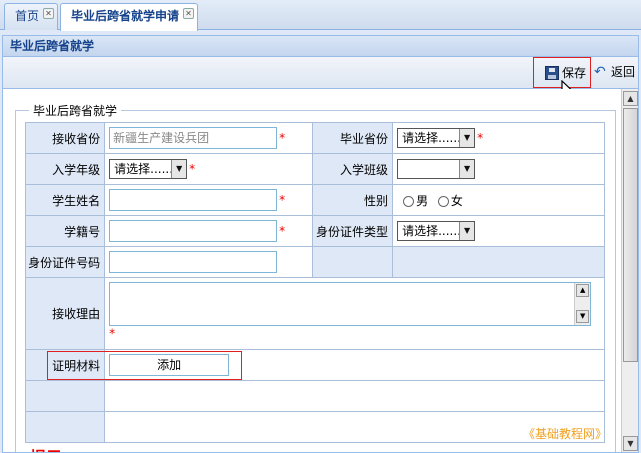 The image size is (641, 453). I want to click on id-number-label: 身份证件号码, so click(65, 262).